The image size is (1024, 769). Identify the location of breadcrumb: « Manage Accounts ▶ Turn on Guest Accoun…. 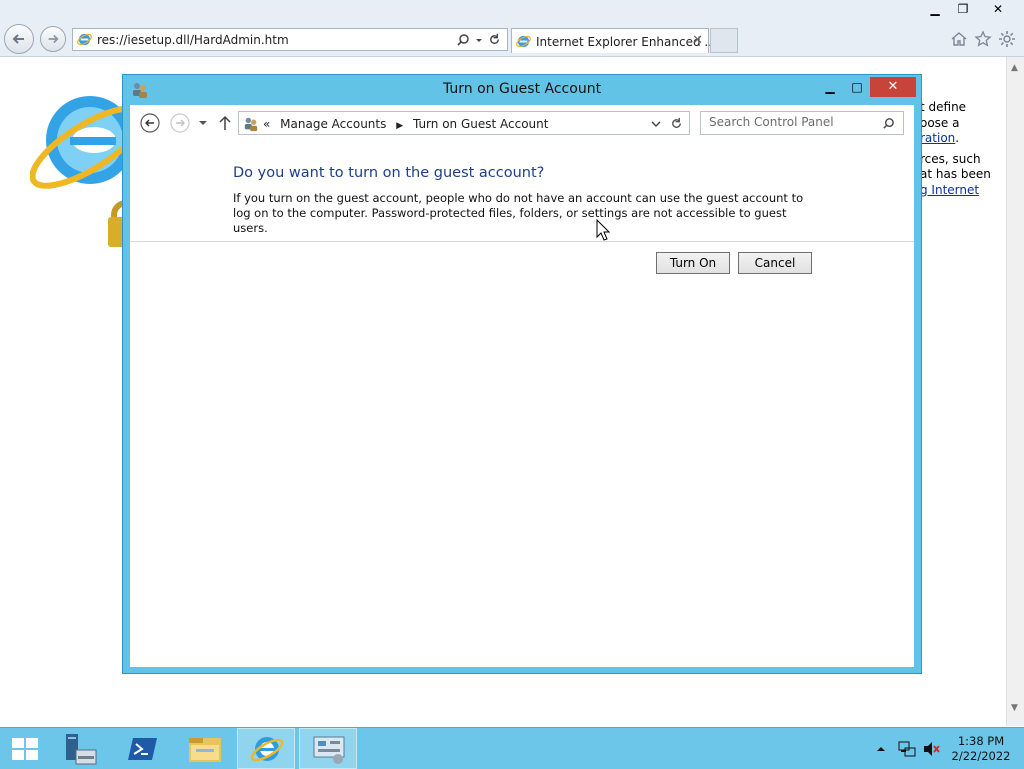
(464, 123).